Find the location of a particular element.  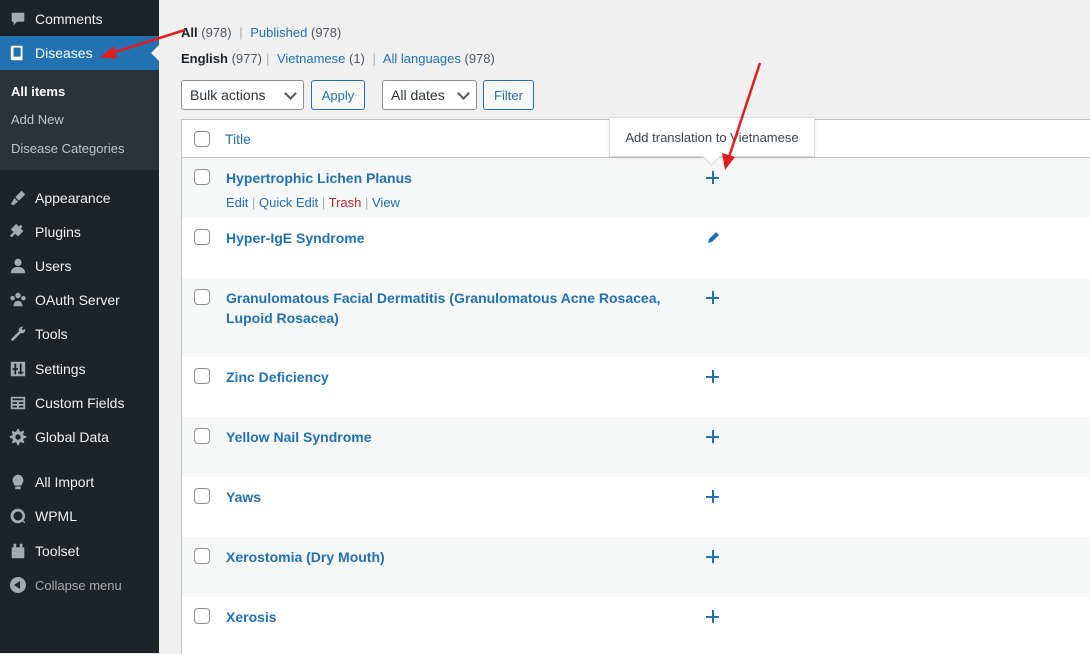

menu-global-data: Global Data is located at coordinates (79, 437).